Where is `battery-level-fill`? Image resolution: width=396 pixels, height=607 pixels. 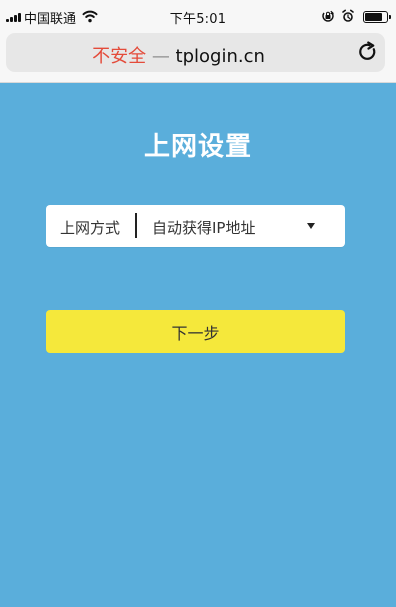
battery-level-fill is located at coordinates (373, 17).